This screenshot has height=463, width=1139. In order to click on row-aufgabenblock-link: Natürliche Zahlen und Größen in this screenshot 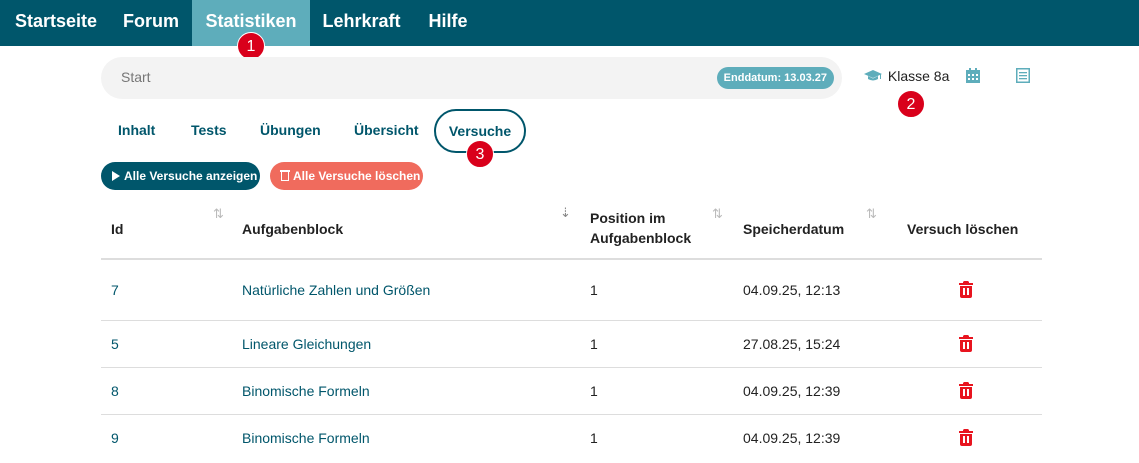, I will do `click(336, 290)`.